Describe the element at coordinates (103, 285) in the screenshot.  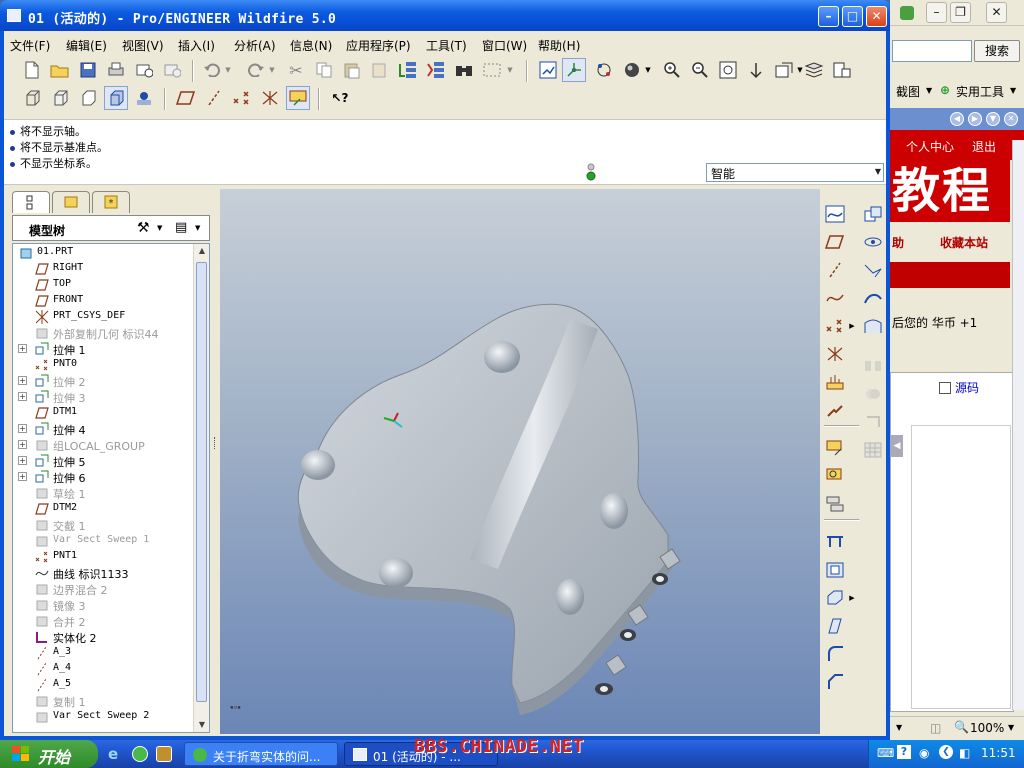
I see `tree-item: TOP` at that location.